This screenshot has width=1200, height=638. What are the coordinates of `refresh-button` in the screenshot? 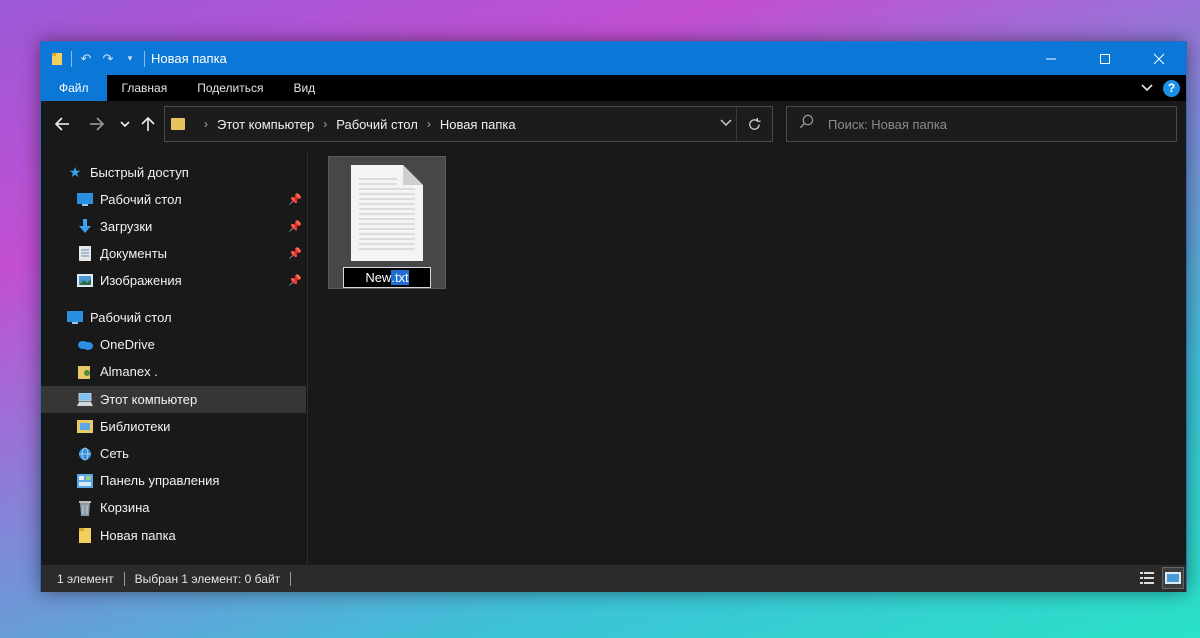 It's located at (754, 124).